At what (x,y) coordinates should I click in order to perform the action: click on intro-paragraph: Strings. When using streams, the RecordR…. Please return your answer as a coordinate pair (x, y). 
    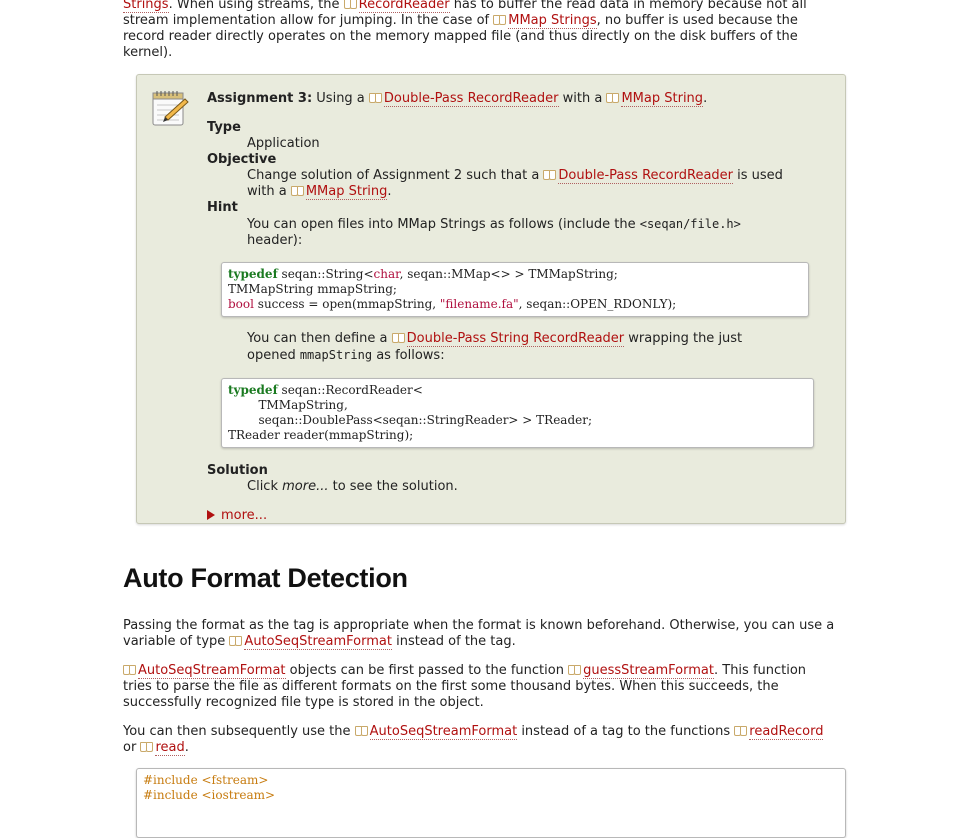
    Looking at the image, I should click on (491, 30).